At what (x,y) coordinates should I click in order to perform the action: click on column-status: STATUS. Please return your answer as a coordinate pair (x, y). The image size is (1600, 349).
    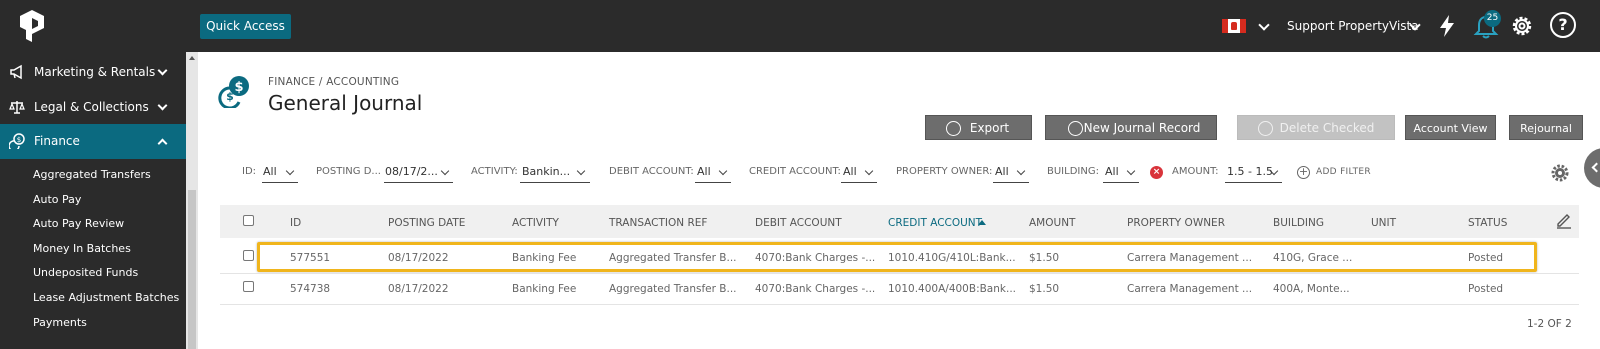
    Looking at the image, I should click on (1487, 223).